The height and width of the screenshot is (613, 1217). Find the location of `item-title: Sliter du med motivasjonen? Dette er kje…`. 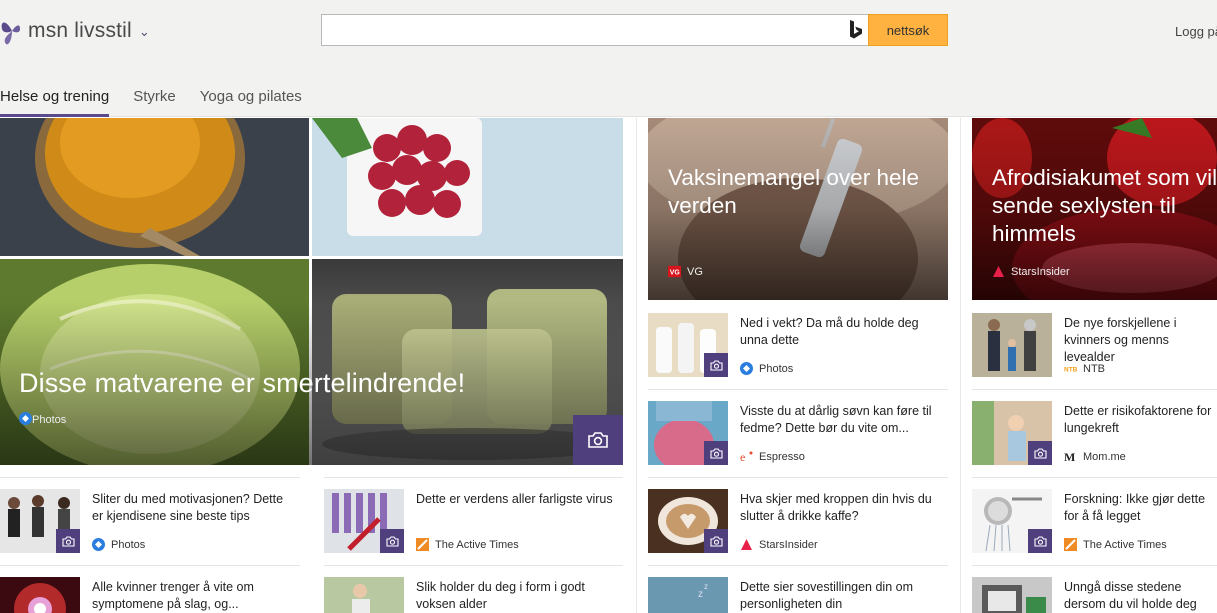

item-title: Sliter du med motivasjonen? Dette er kje… is located at coordinates (188, 507).